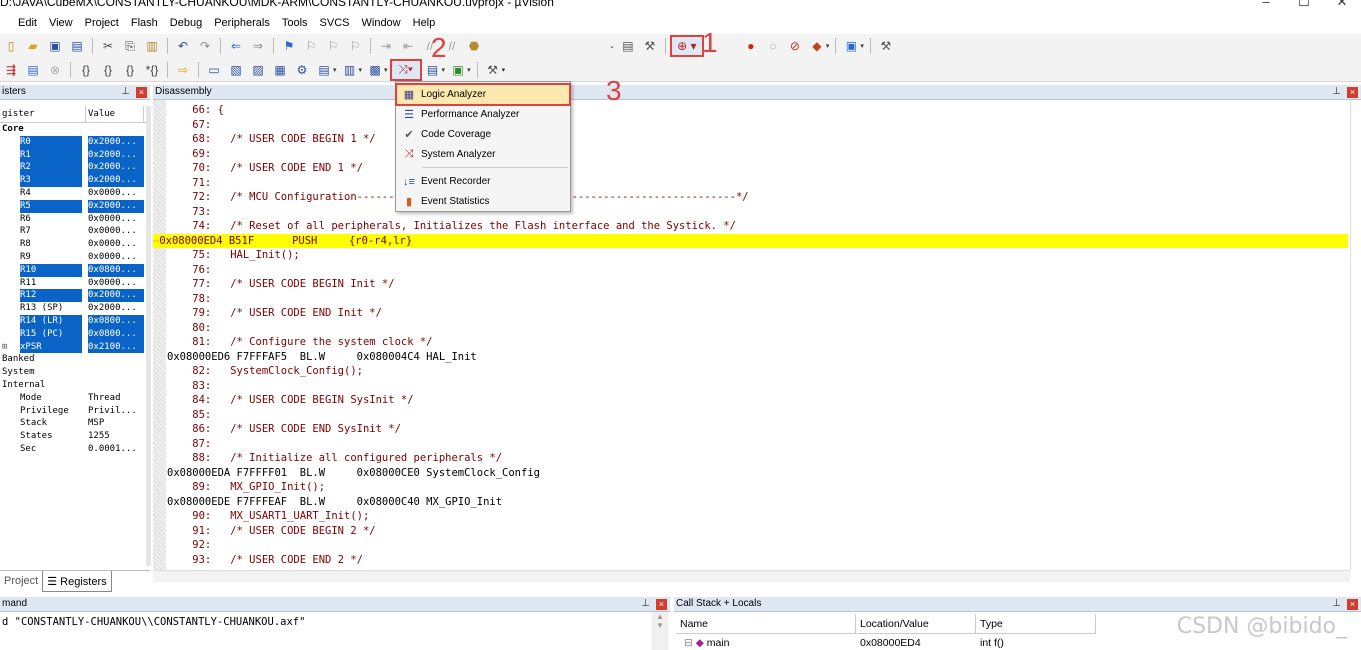 This screenshot has width=1361, height=650. Describe the element at coordinates (130, 46) in the screenshot. I see `copy-icon: ⎘` at that location.